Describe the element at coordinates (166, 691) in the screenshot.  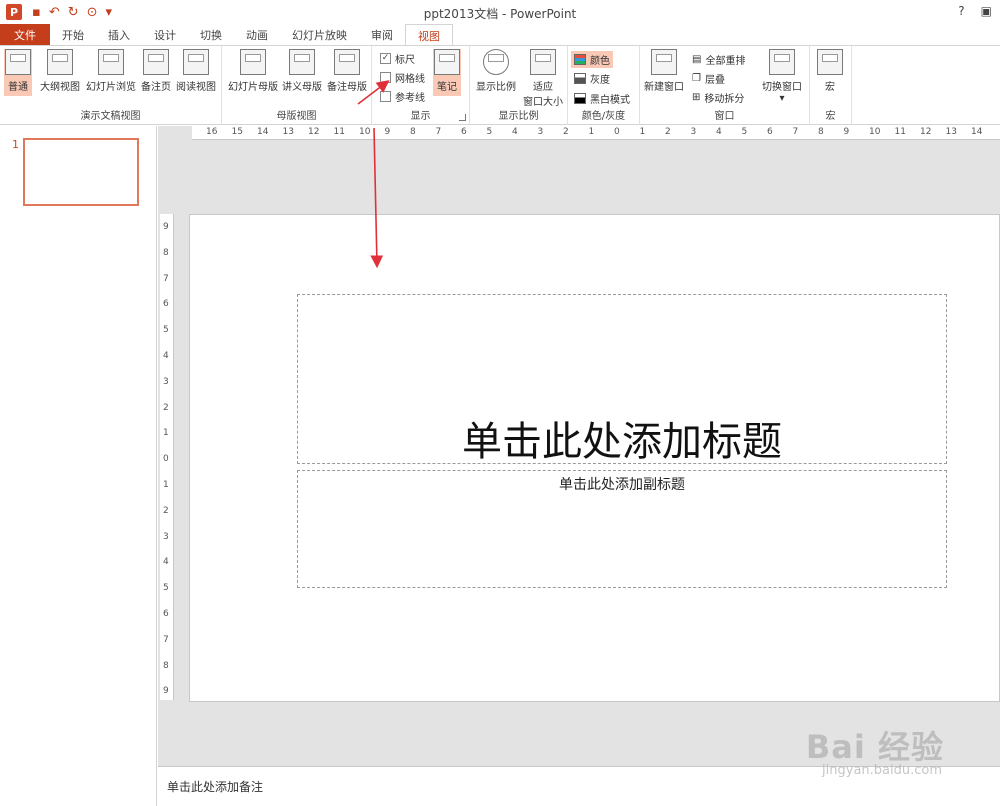
I see `ruler-label-v: 9` at that location.